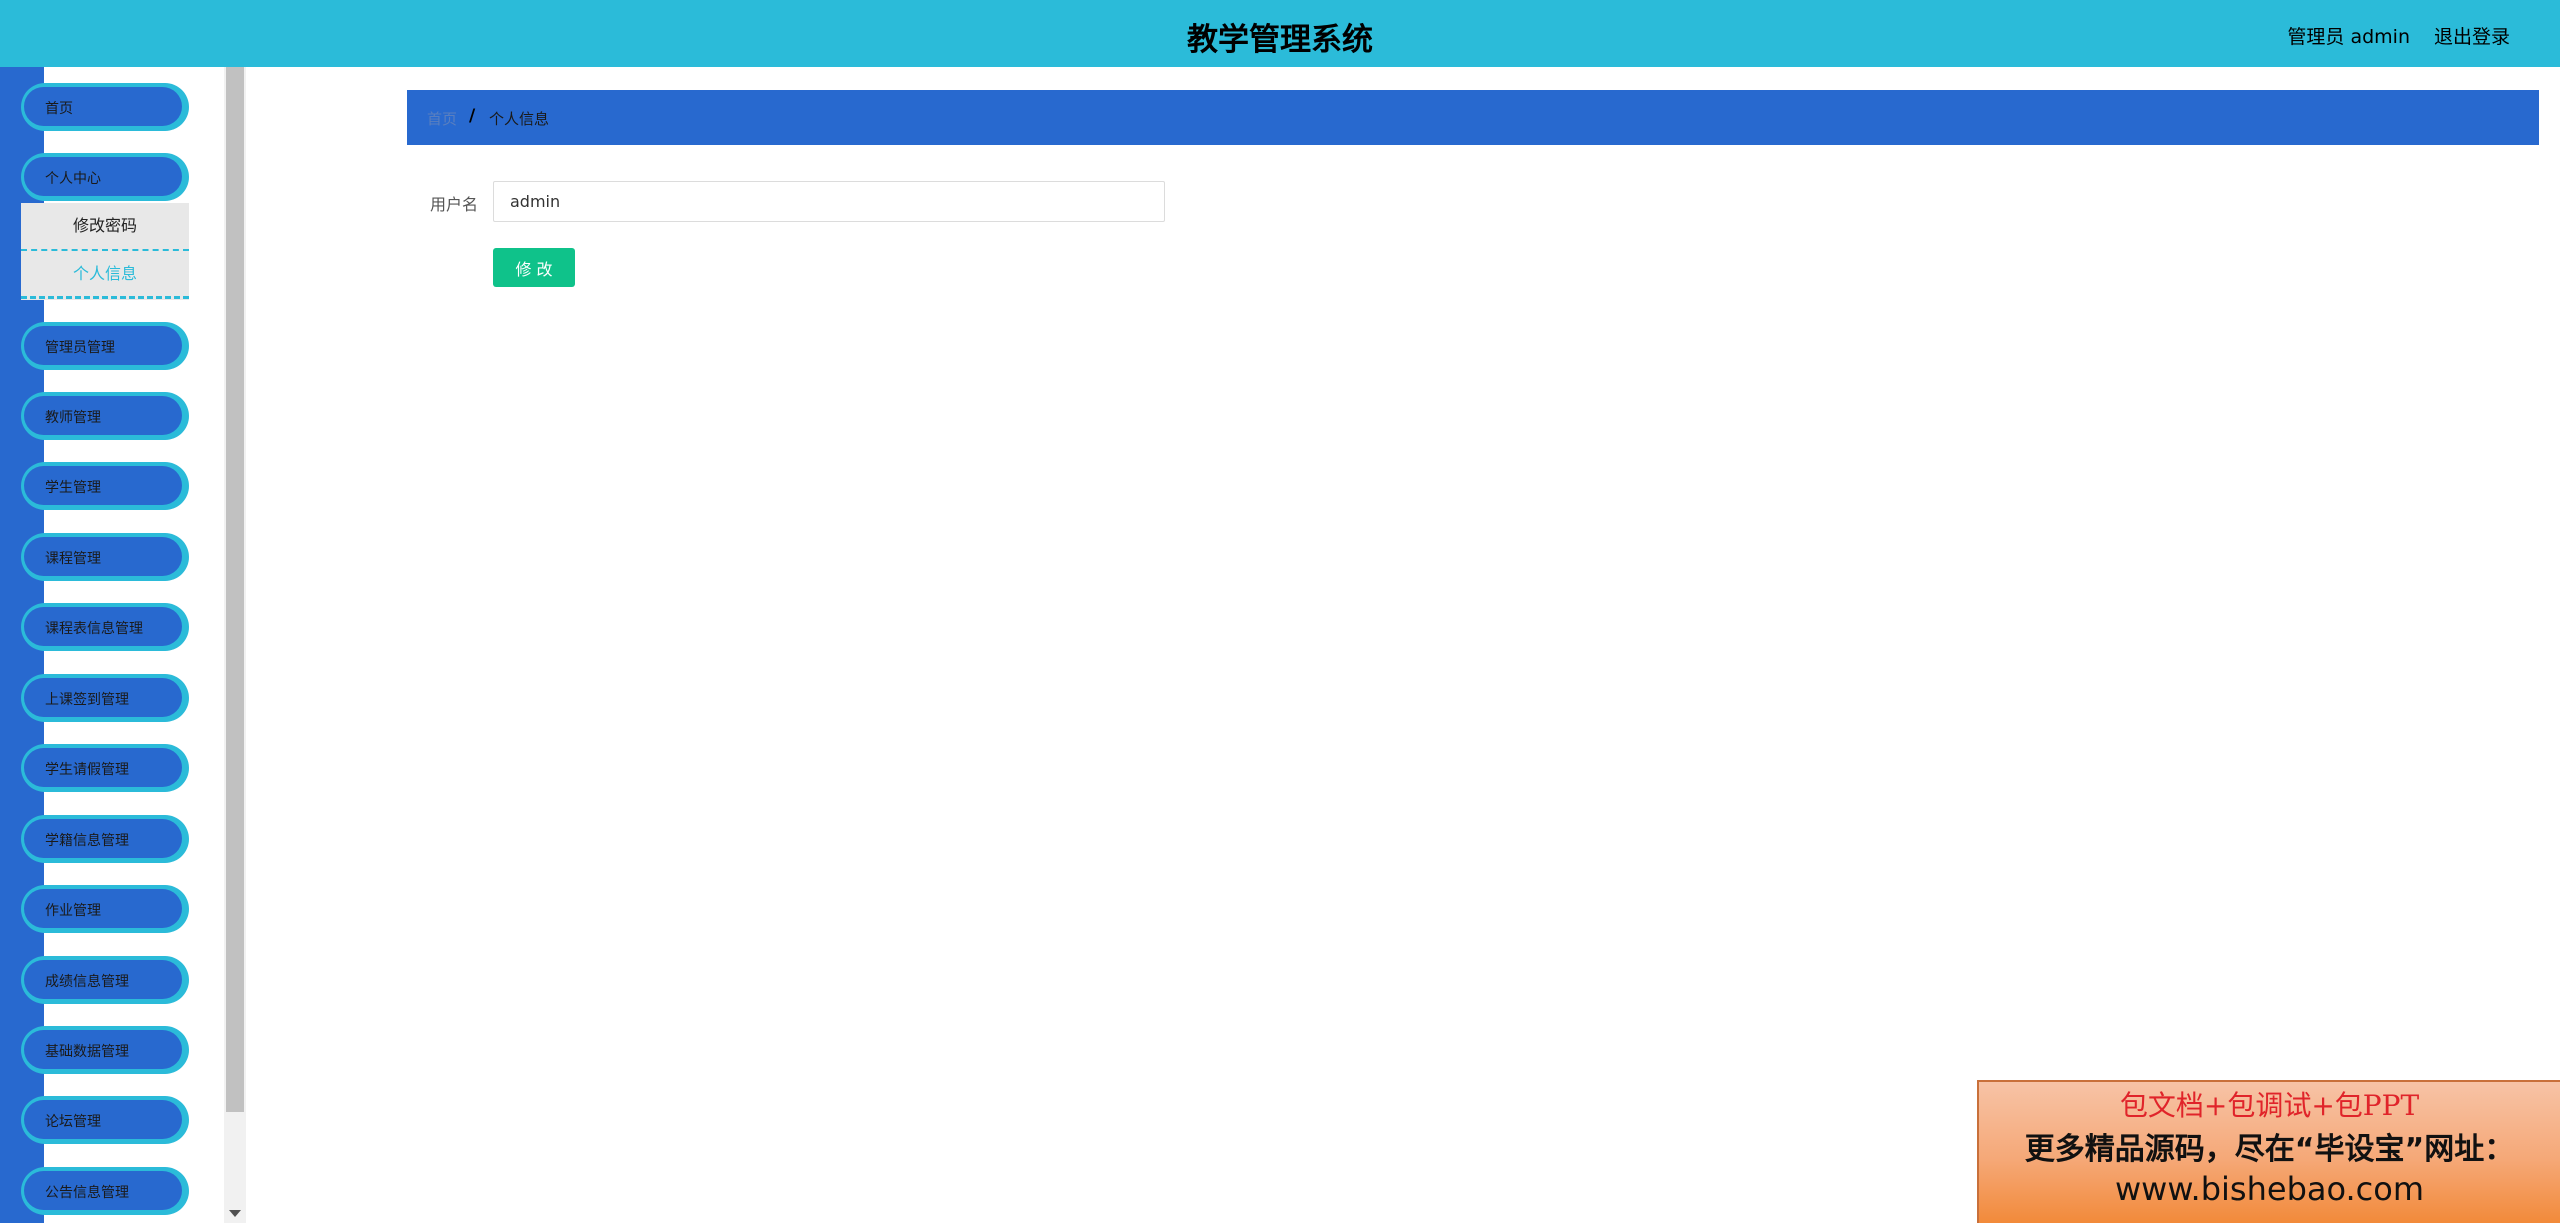 The width and height of the screenshot is (2560, 1223). I want to click on sidebar-item-leave-management: 学生请假管理, so click(105, 768).